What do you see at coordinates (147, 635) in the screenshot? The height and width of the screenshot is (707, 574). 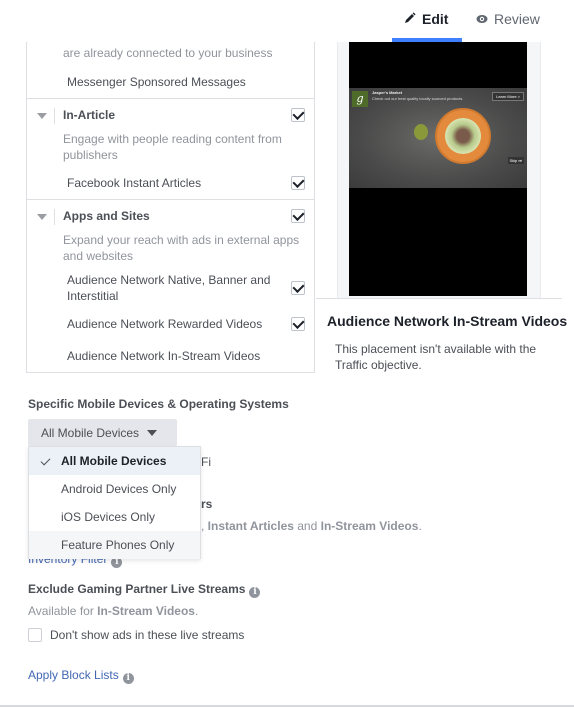 I see `exclude-live-streams-label: Don't show ads in these live streams` at bounding box center [147, 635].